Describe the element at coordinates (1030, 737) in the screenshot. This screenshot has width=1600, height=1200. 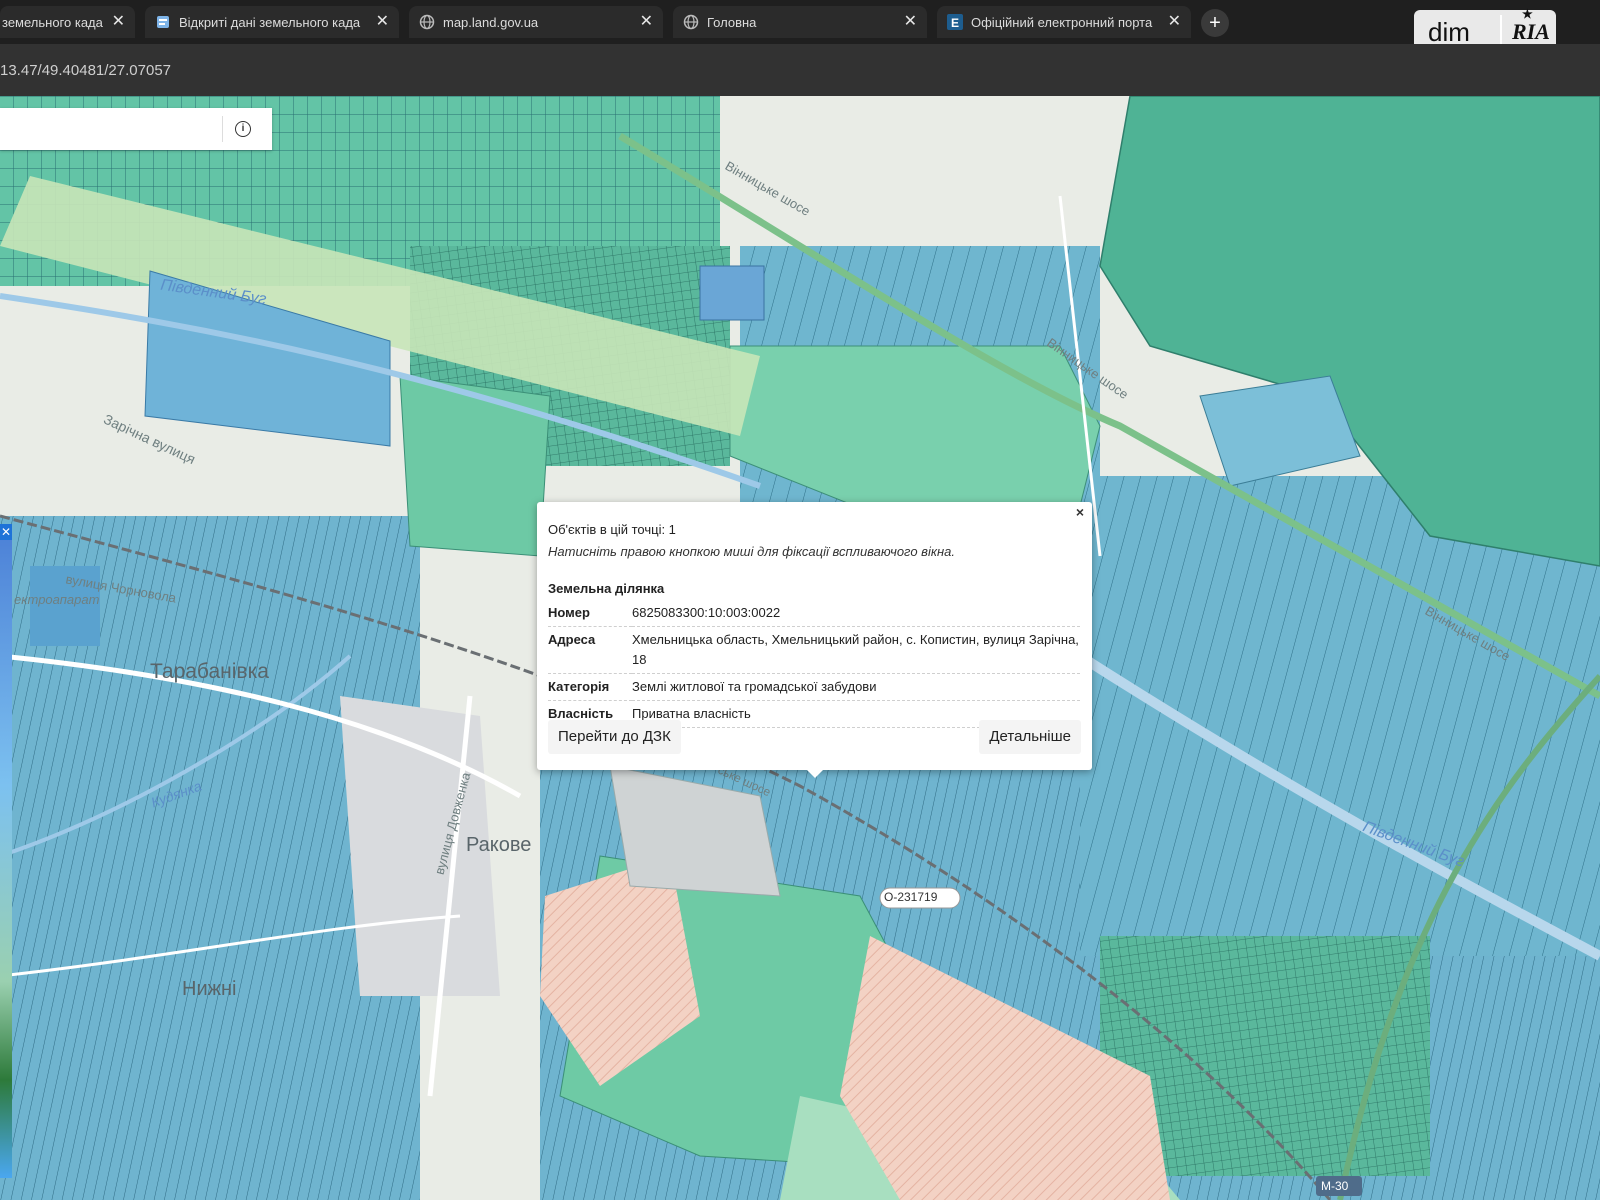
I see `details-button: Детальніше` at that location.